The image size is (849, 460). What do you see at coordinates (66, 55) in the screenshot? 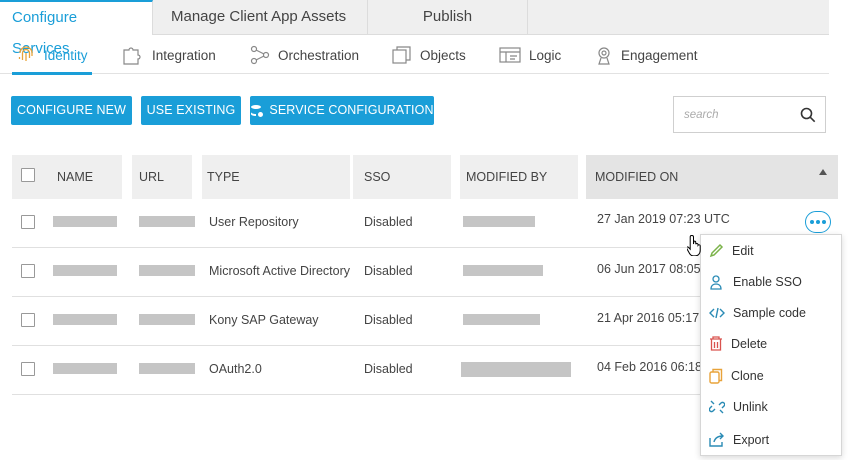
I see `subtab-identity-label: Identity` at bounding box center [66, 55].